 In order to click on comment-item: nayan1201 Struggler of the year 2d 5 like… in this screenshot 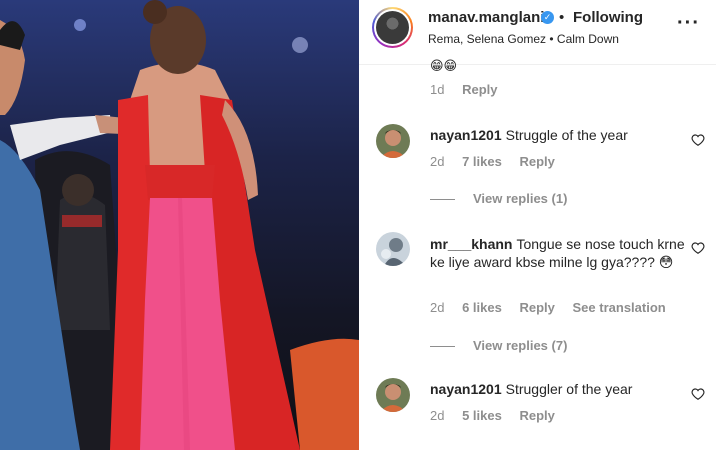, I will do `click(537, 411)`.